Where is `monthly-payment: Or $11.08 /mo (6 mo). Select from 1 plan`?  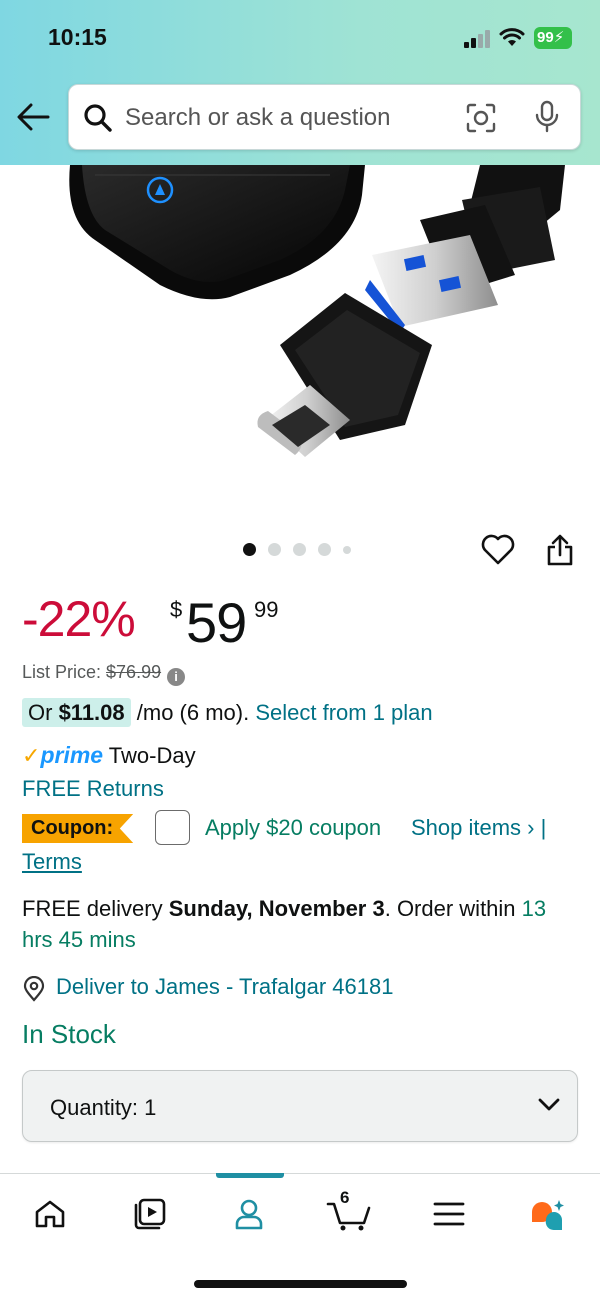 monthly-payment: Or $11.08 /mo (6 mo). Select from 1 plan is located at coordinates (227, 712).